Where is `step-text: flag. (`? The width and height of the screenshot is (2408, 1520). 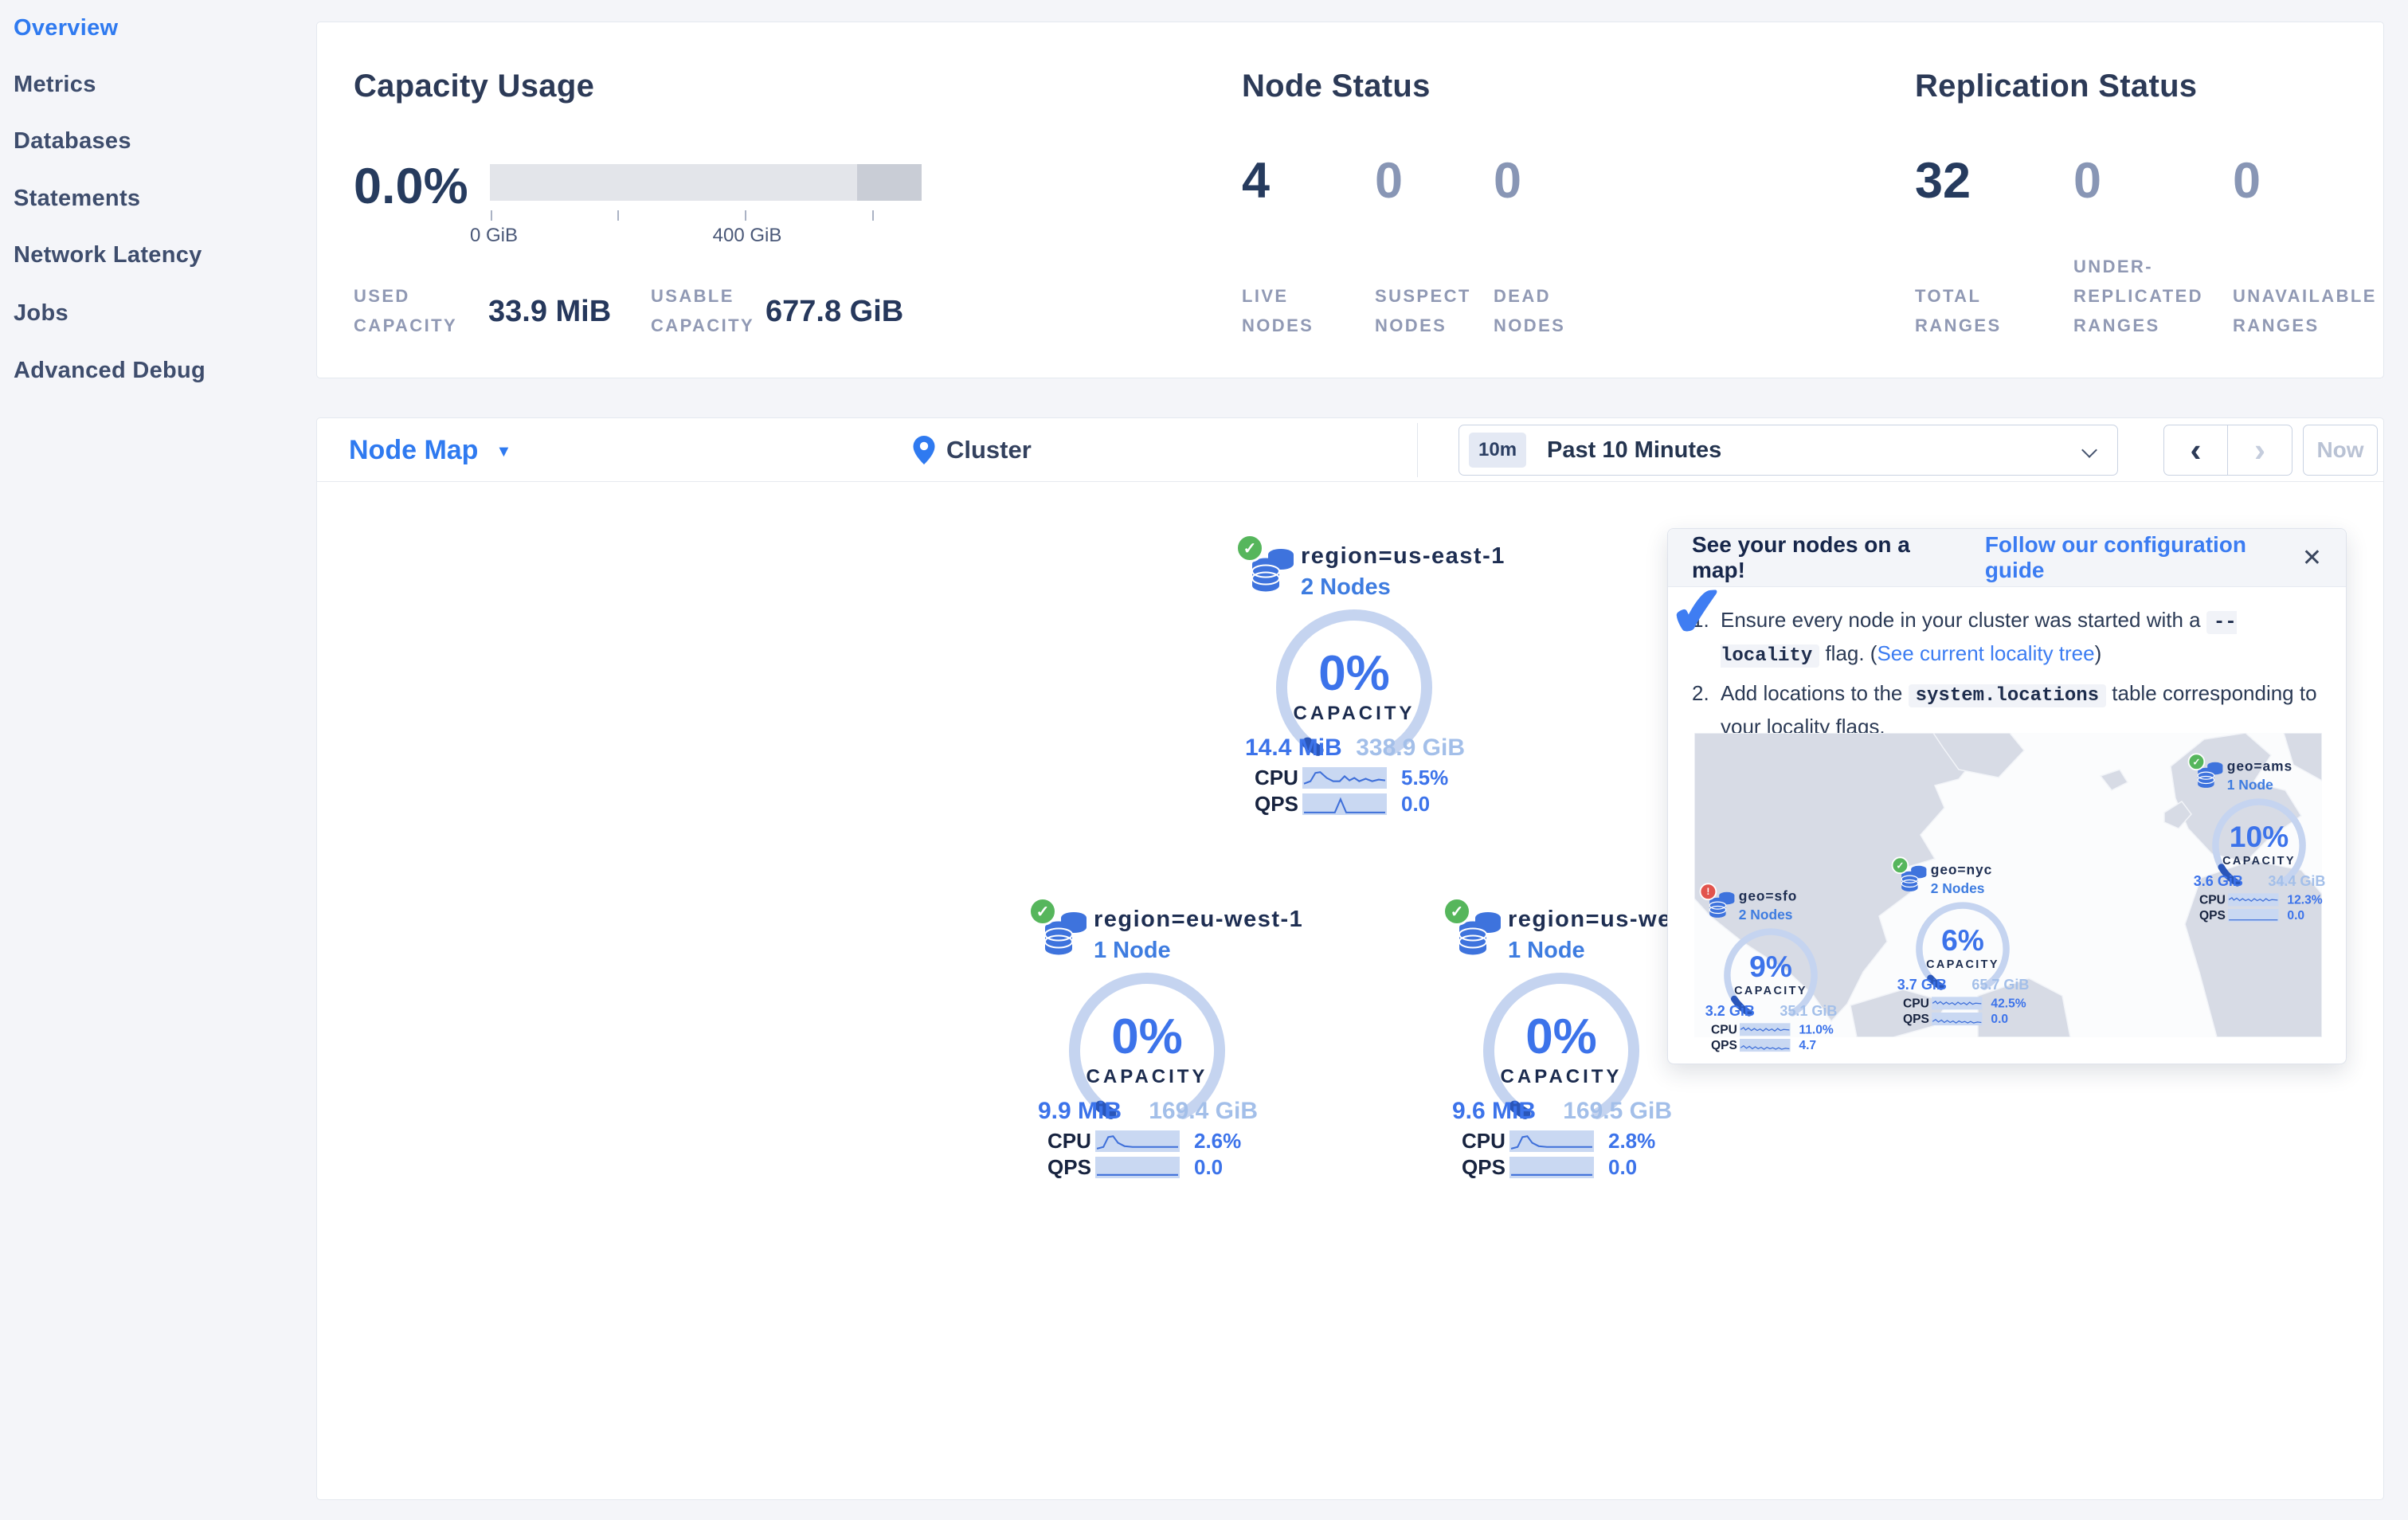
step-text: flag. ( is located at coordinates (1848, 653).